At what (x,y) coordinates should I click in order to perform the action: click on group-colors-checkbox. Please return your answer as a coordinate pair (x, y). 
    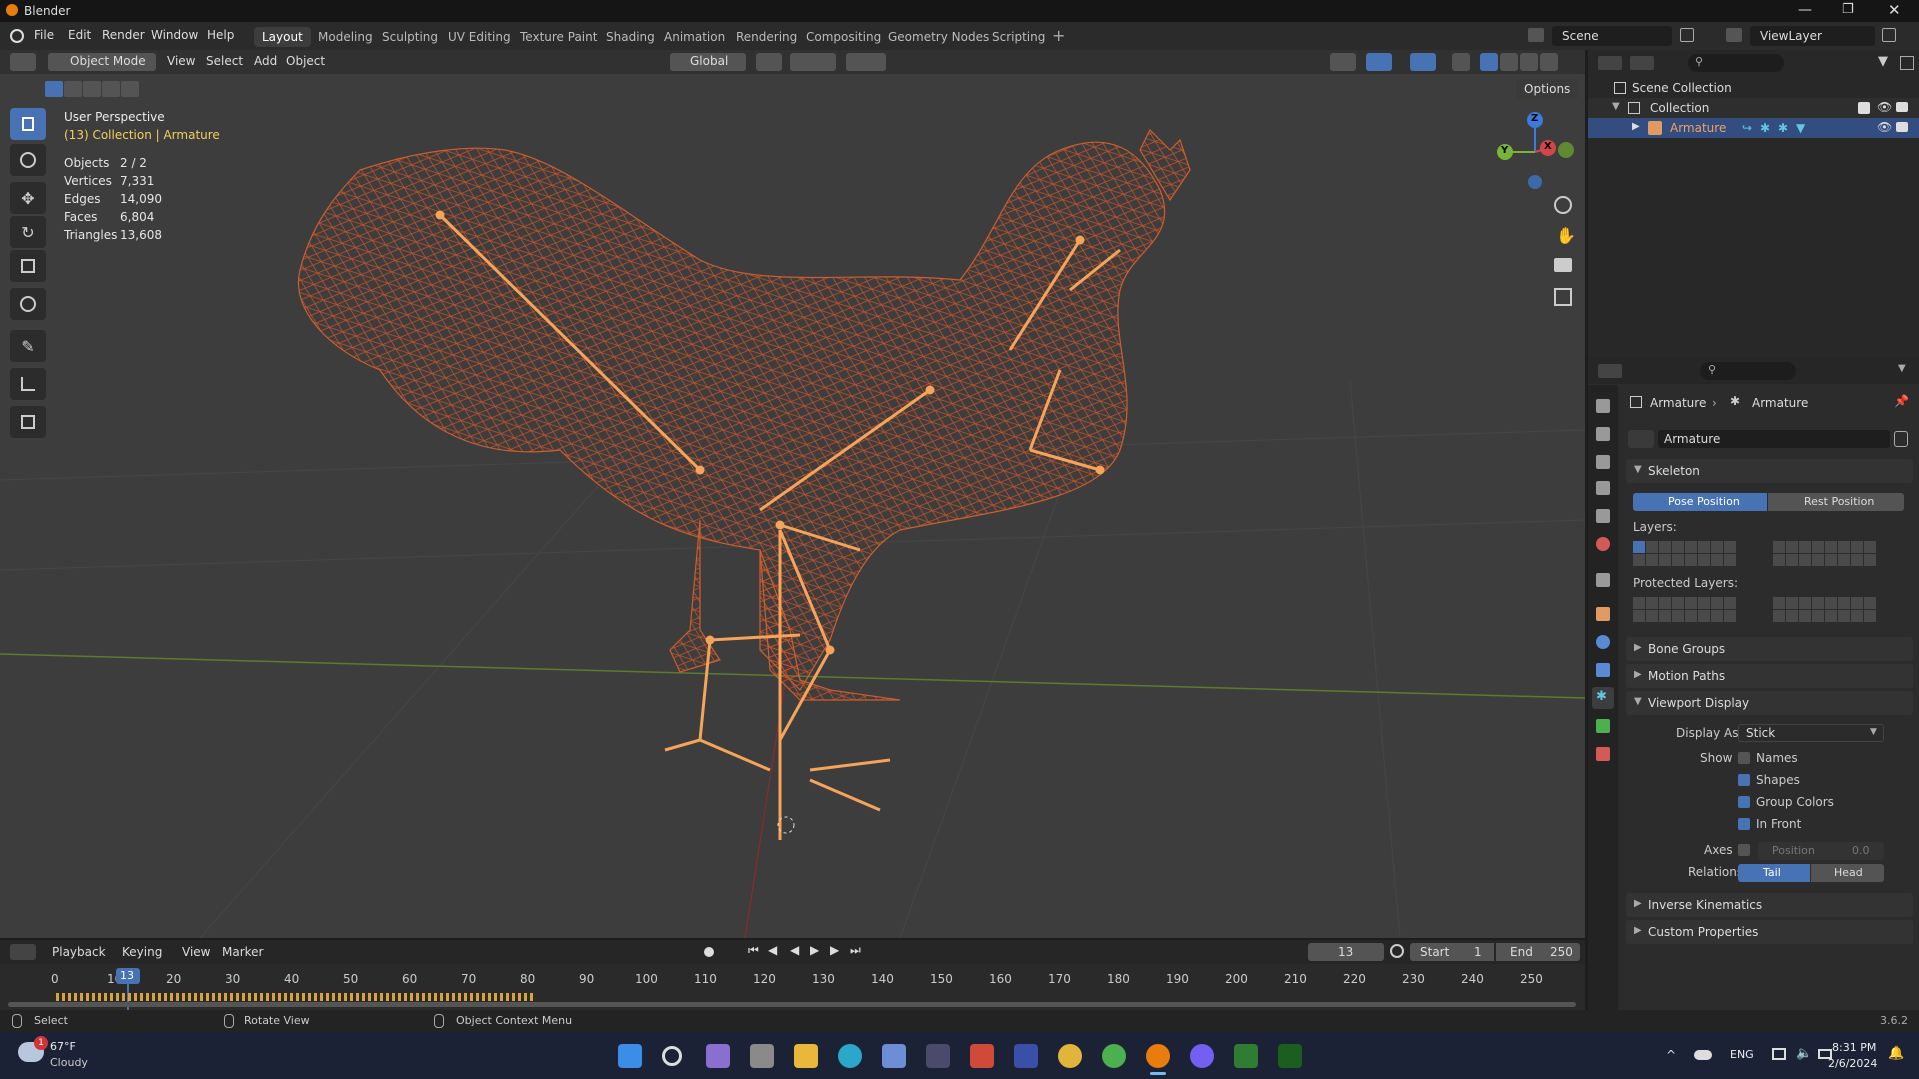
    Looking at the image, I should click on (1744, 802).